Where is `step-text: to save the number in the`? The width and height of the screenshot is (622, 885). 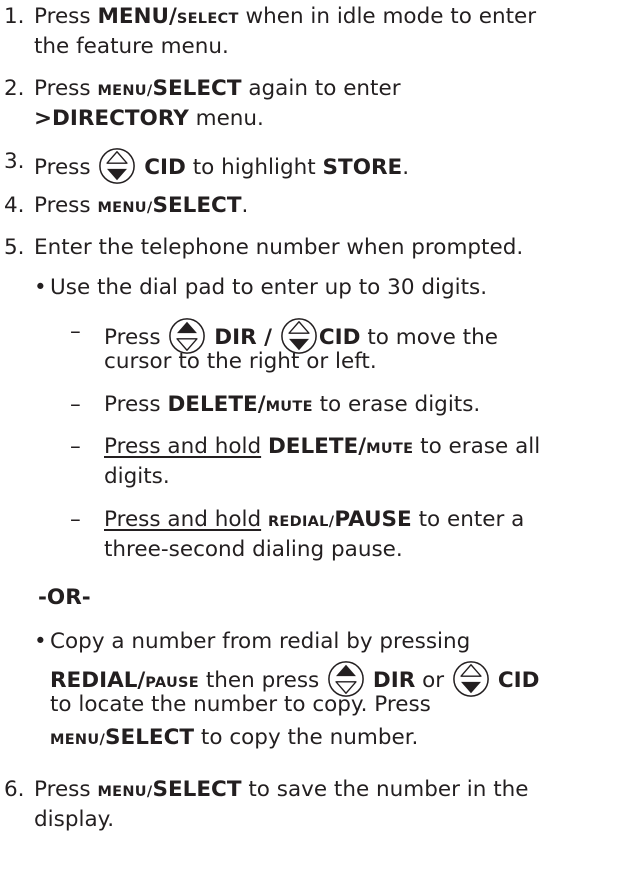
step-text: to save the number in the is located at coordinates (388, 789).